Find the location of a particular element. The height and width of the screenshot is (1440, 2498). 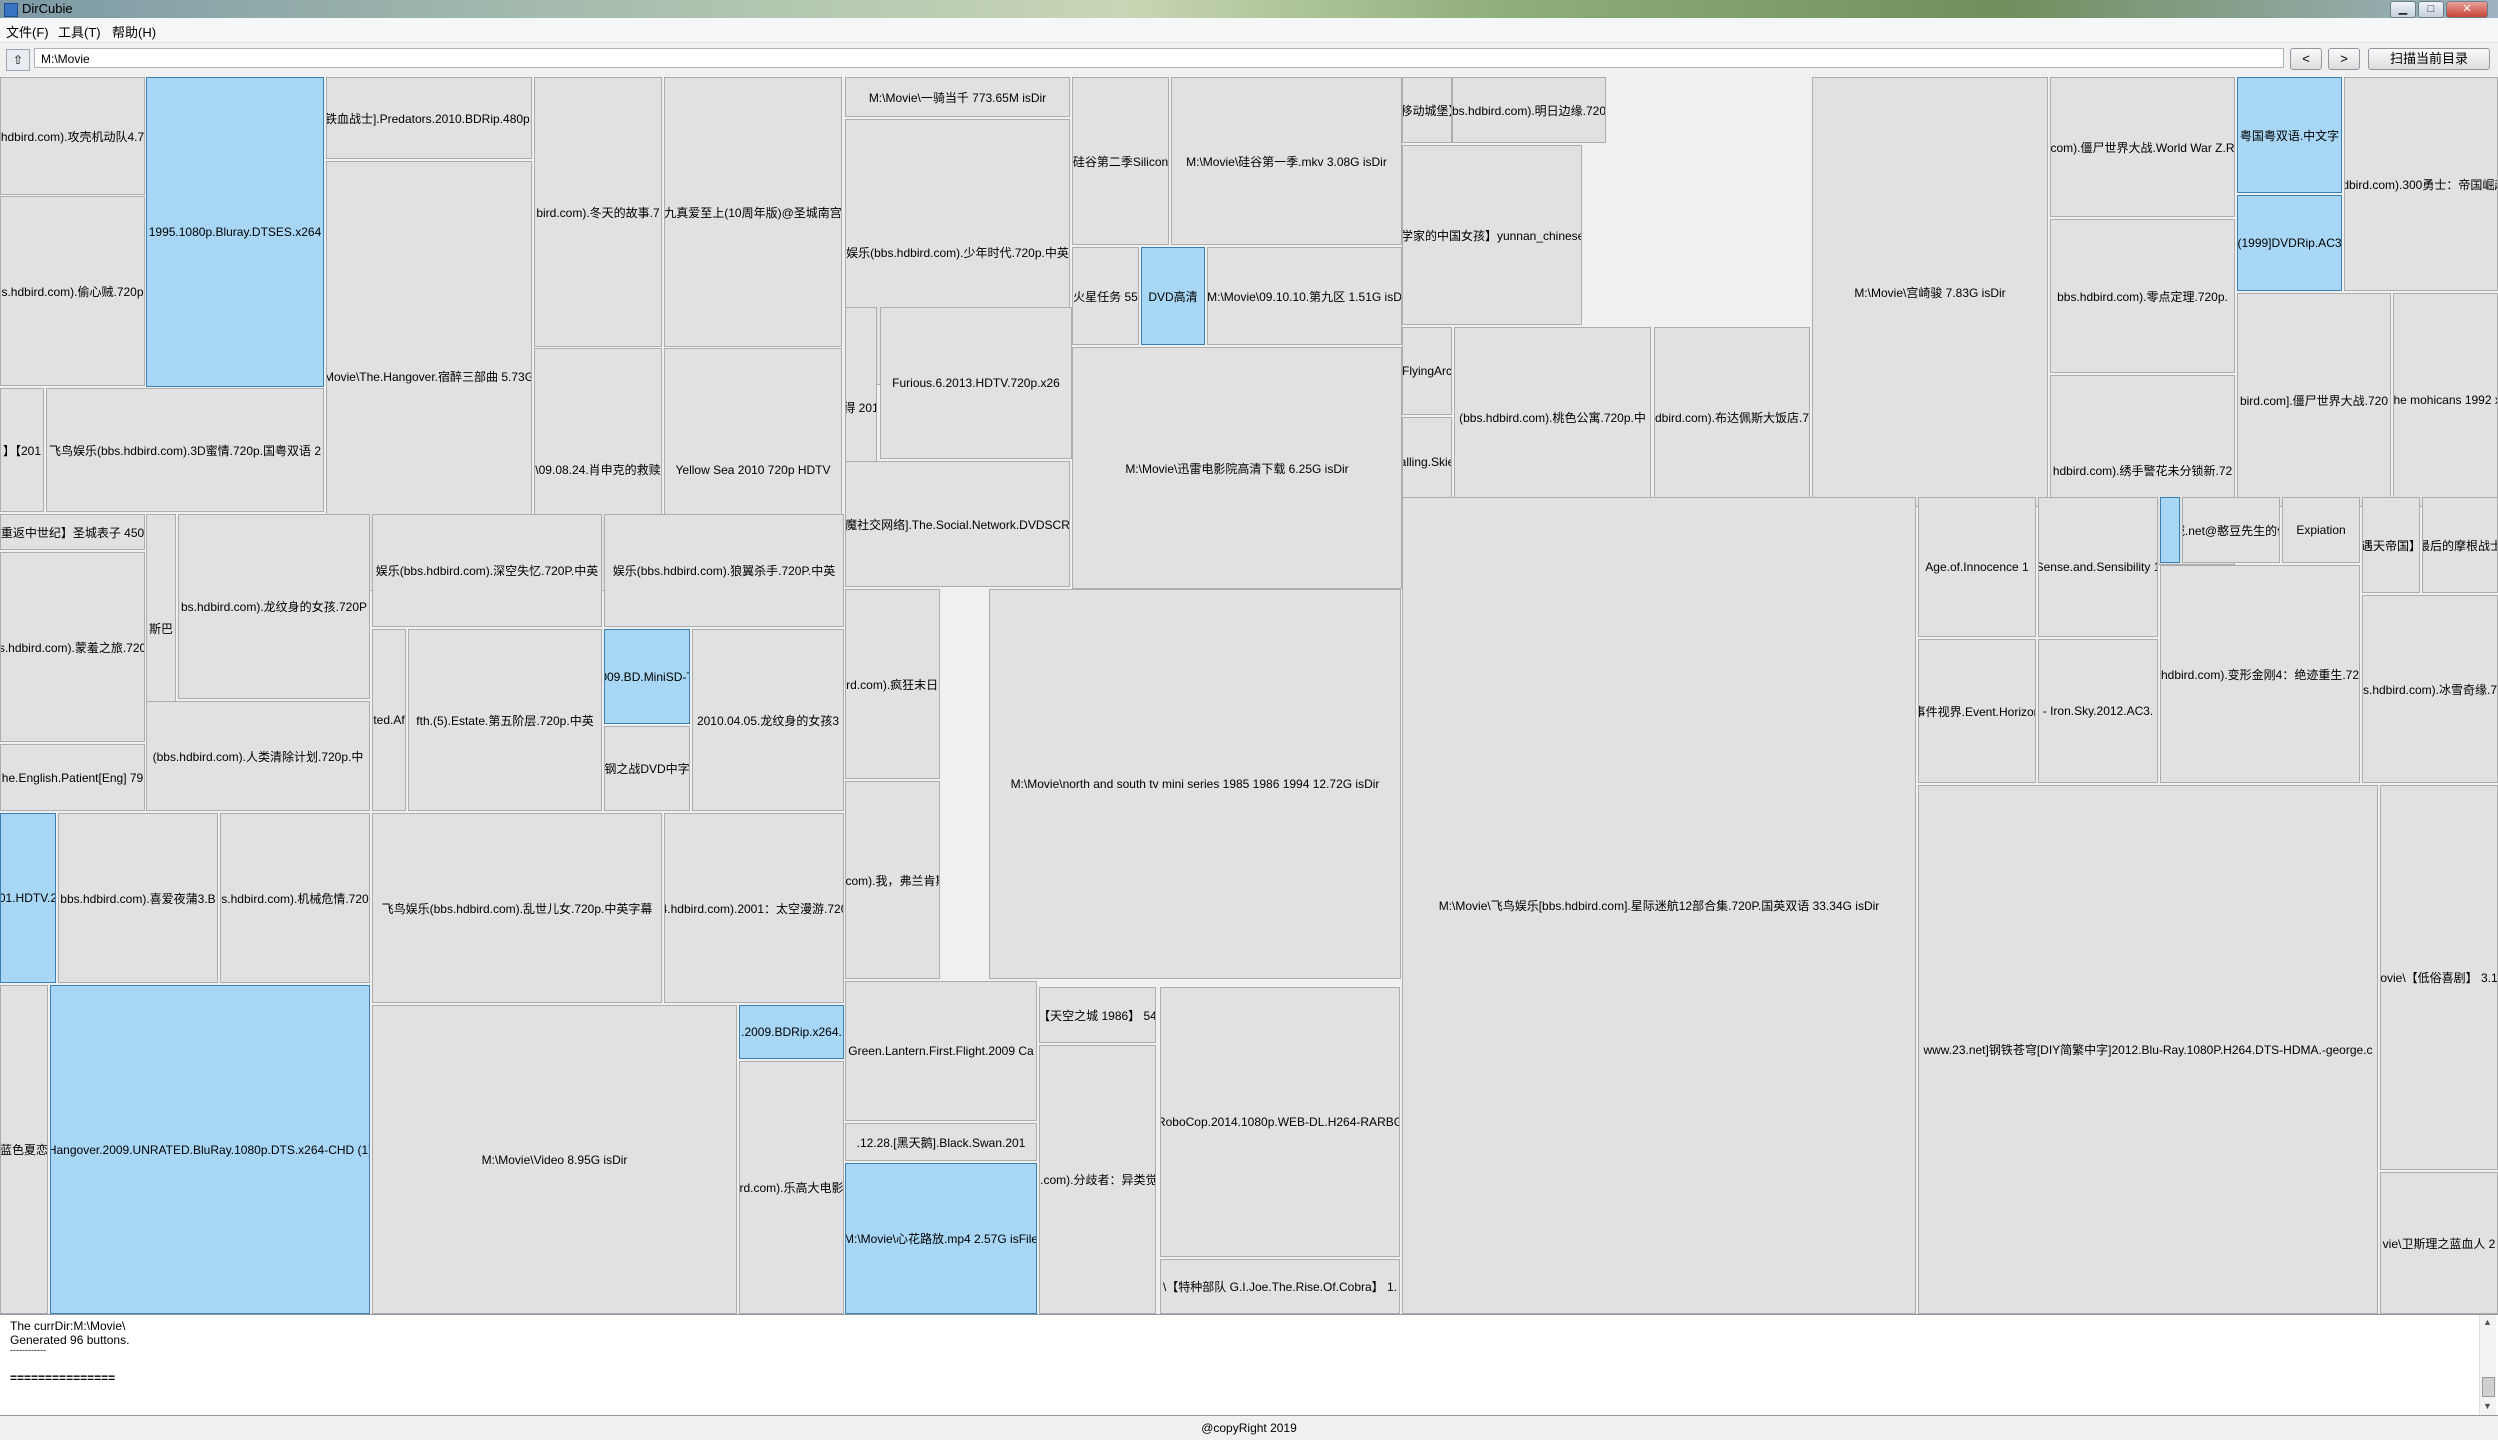

treemap-tile: (bbs.hdbird.com).桃色公寓.720p.中 is located at coordinates (1552, 417).